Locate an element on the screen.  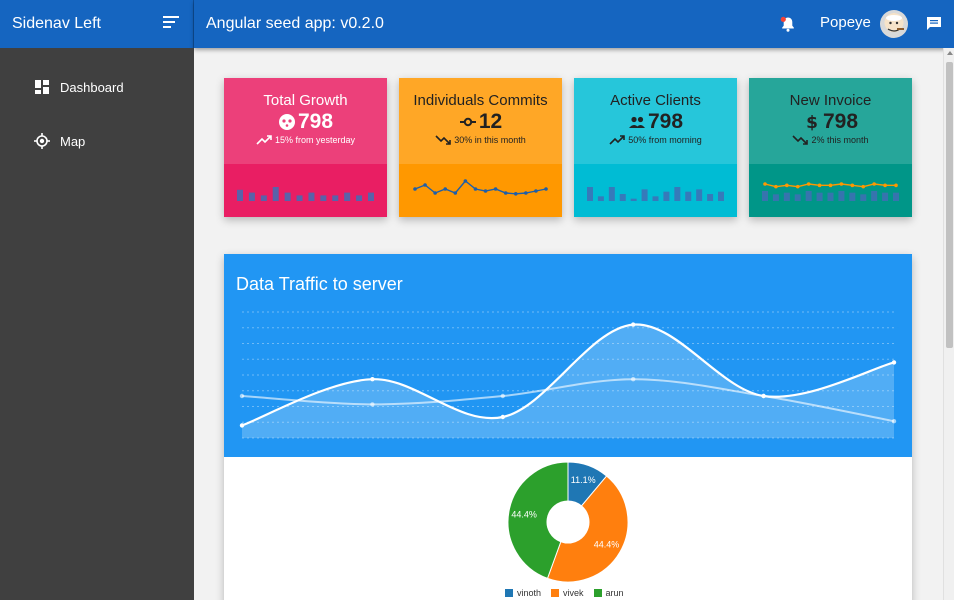
sidebar-item-map: Map is located at coordinates (97, 141).